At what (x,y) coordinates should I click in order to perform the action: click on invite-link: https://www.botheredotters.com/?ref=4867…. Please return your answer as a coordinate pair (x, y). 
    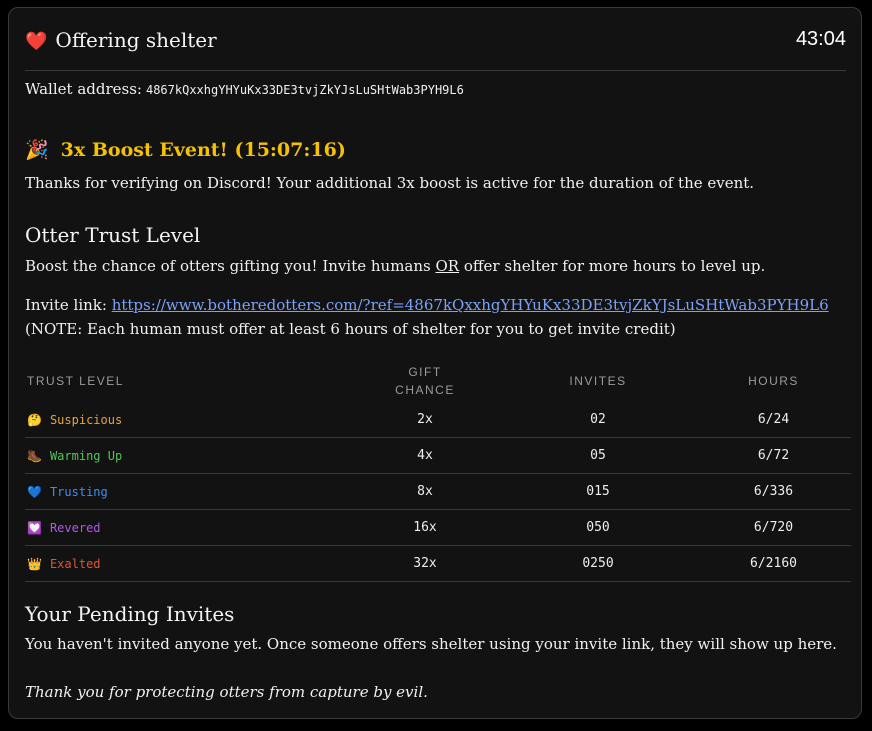
    Looking at the image, I should click on (470, 305).